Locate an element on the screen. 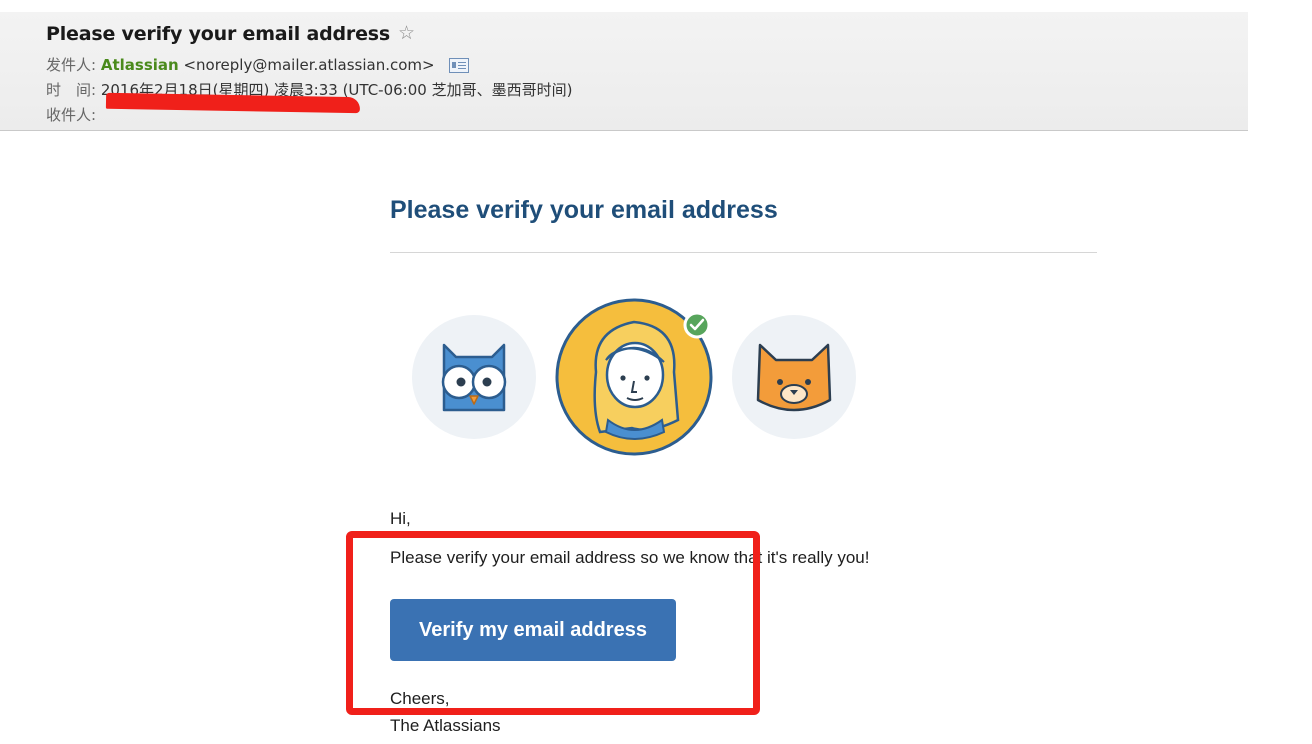 The width and height of the screenshot is (1312, 744). sender-email: <noreply@mailer.atlassian.com> is located at coordinates (308, 65).